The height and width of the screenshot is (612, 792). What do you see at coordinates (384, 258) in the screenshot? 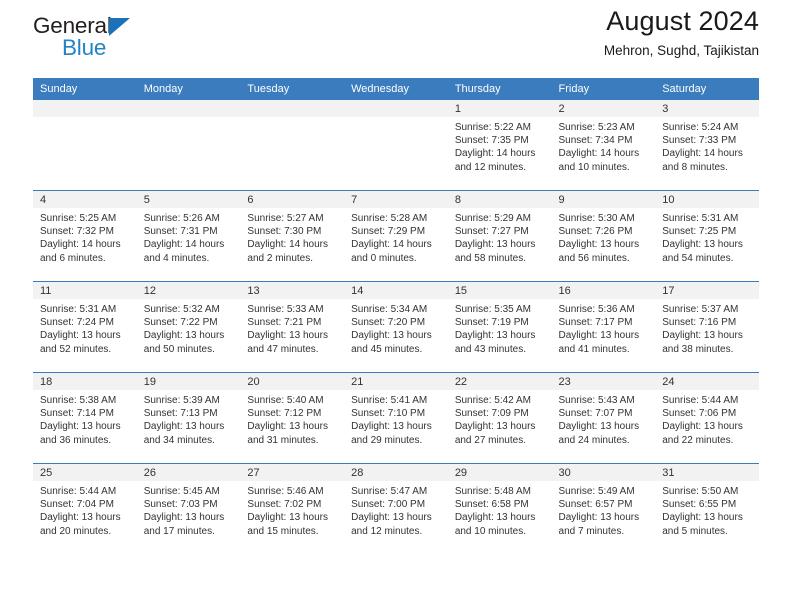
I see `day-info-line: and 0 minutes.` at bounding box center [384, 258].